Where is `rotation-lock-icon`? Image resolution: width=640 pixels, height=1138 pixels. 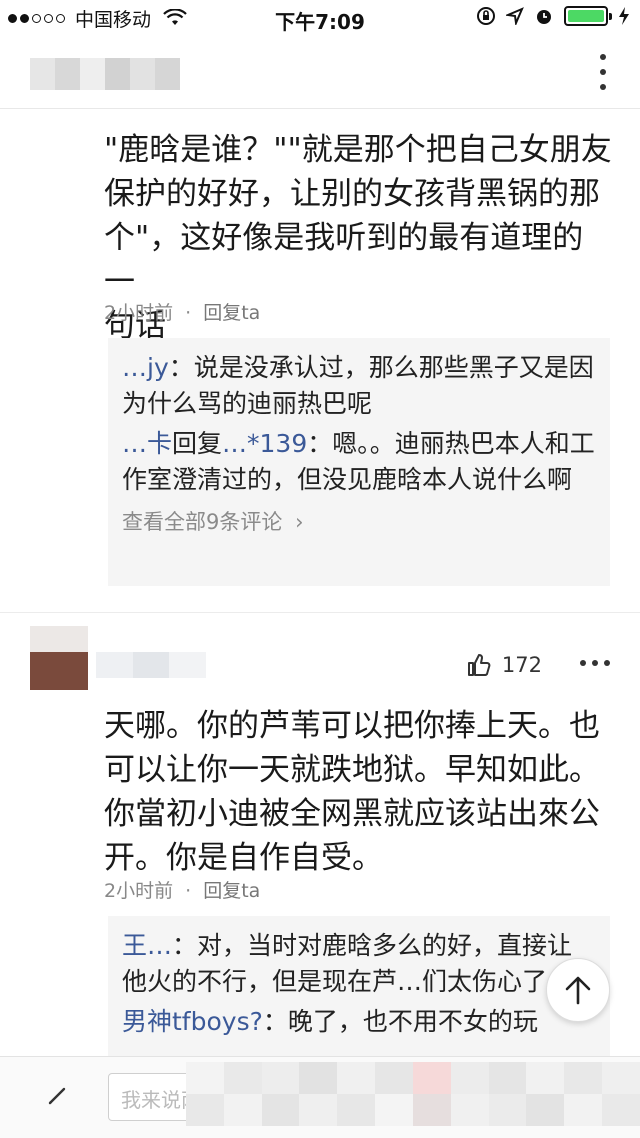 rotation-lock-icon is located at coordinates (486, 16).